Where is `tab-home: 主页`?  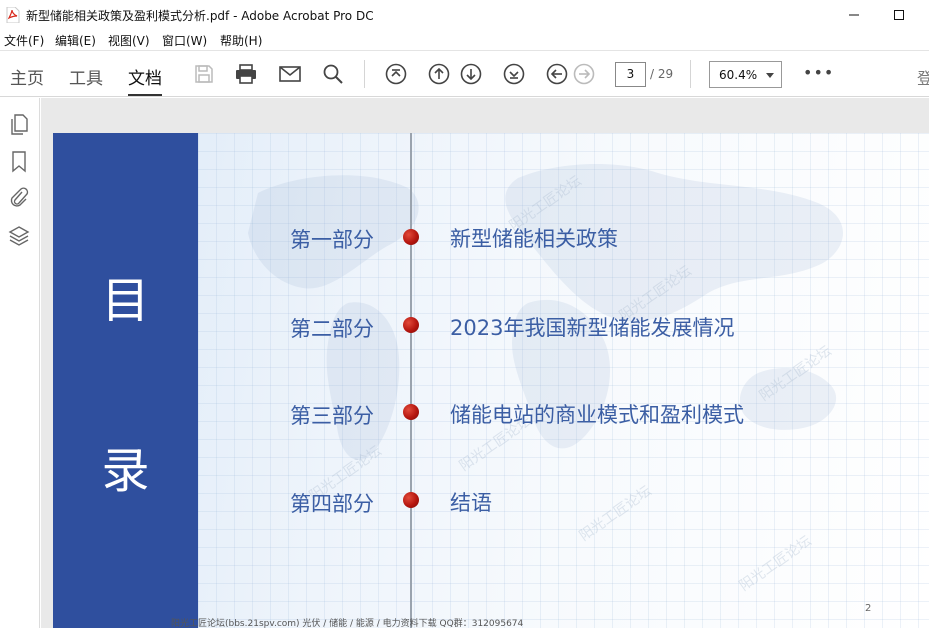
tab-home: 主页 is located at coordinates (27, 76).